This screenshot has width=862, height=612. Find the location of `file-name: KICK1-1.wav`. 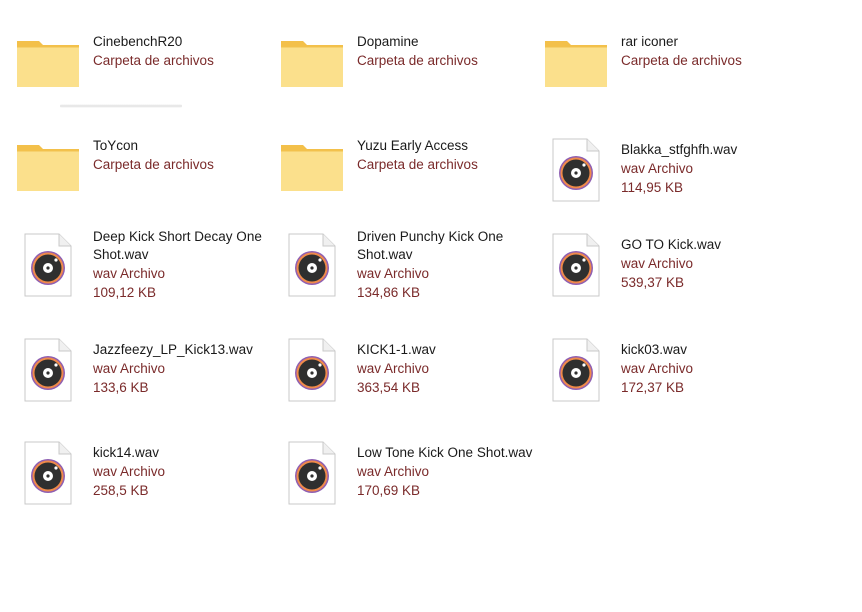

file-name: KICK1-1.wav is located at coordinates (396, 349).